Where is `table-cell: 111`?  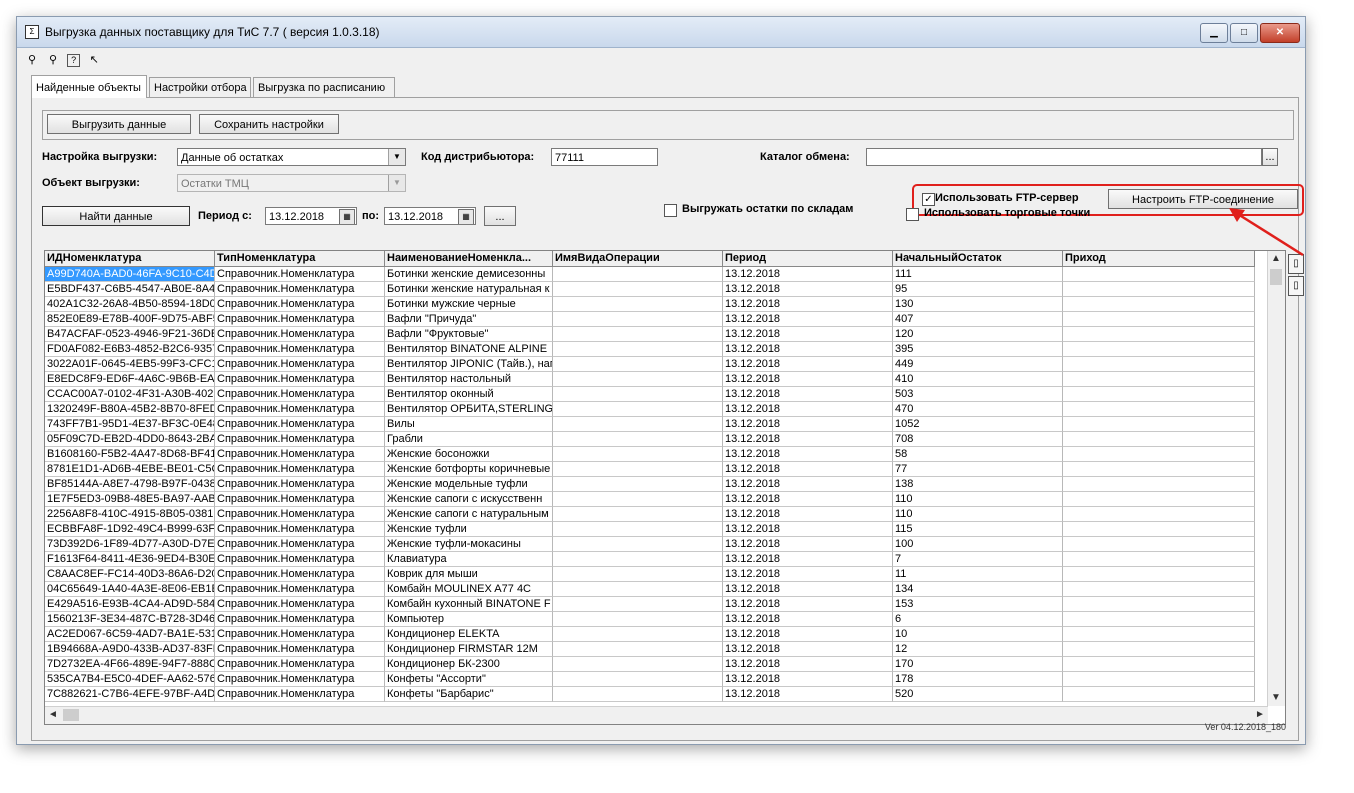 table-cell: 111 is located at coordinates (978, 274).